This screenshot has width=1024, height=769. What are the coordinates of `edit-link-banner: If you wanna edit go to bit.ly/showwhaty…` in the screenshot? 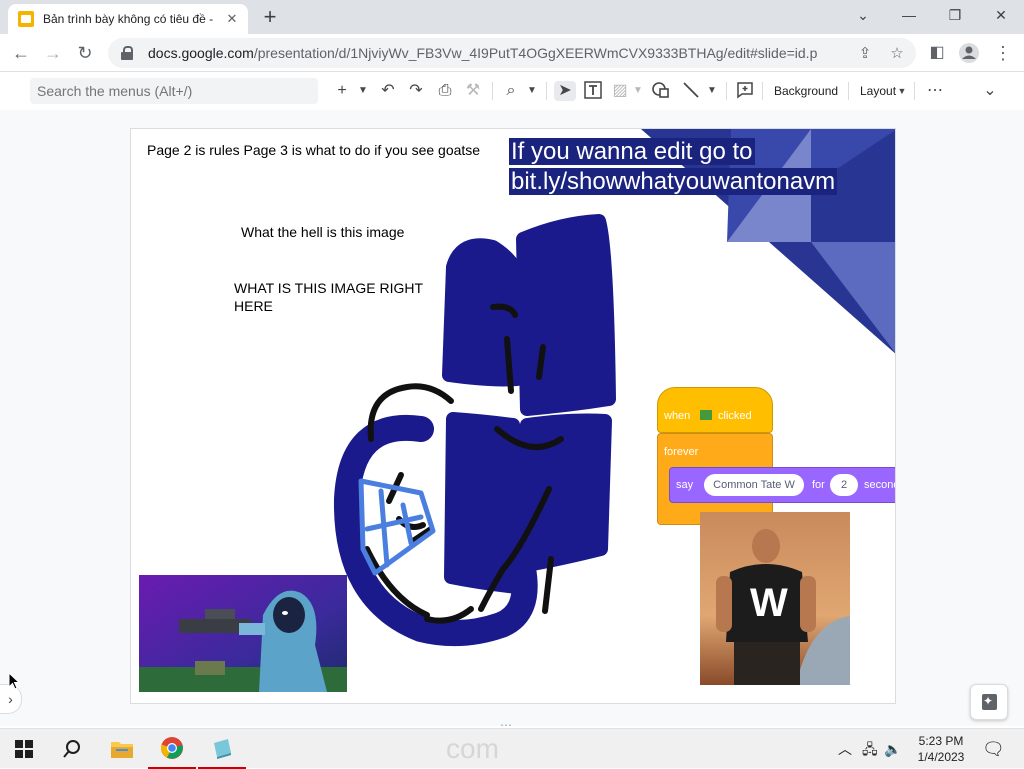 It's located at (673, 167).